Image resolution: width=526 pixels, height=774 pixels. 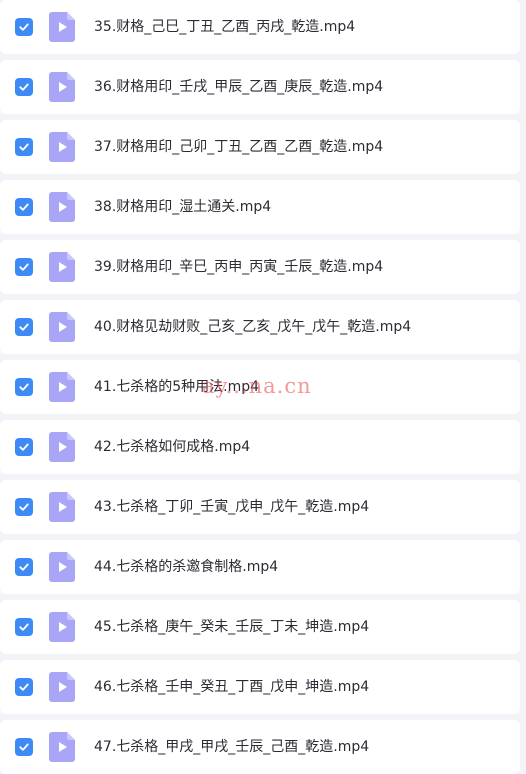 I want to click on file-name: 42.七杀格如何成格.mp4, so click(x=172, y=447).